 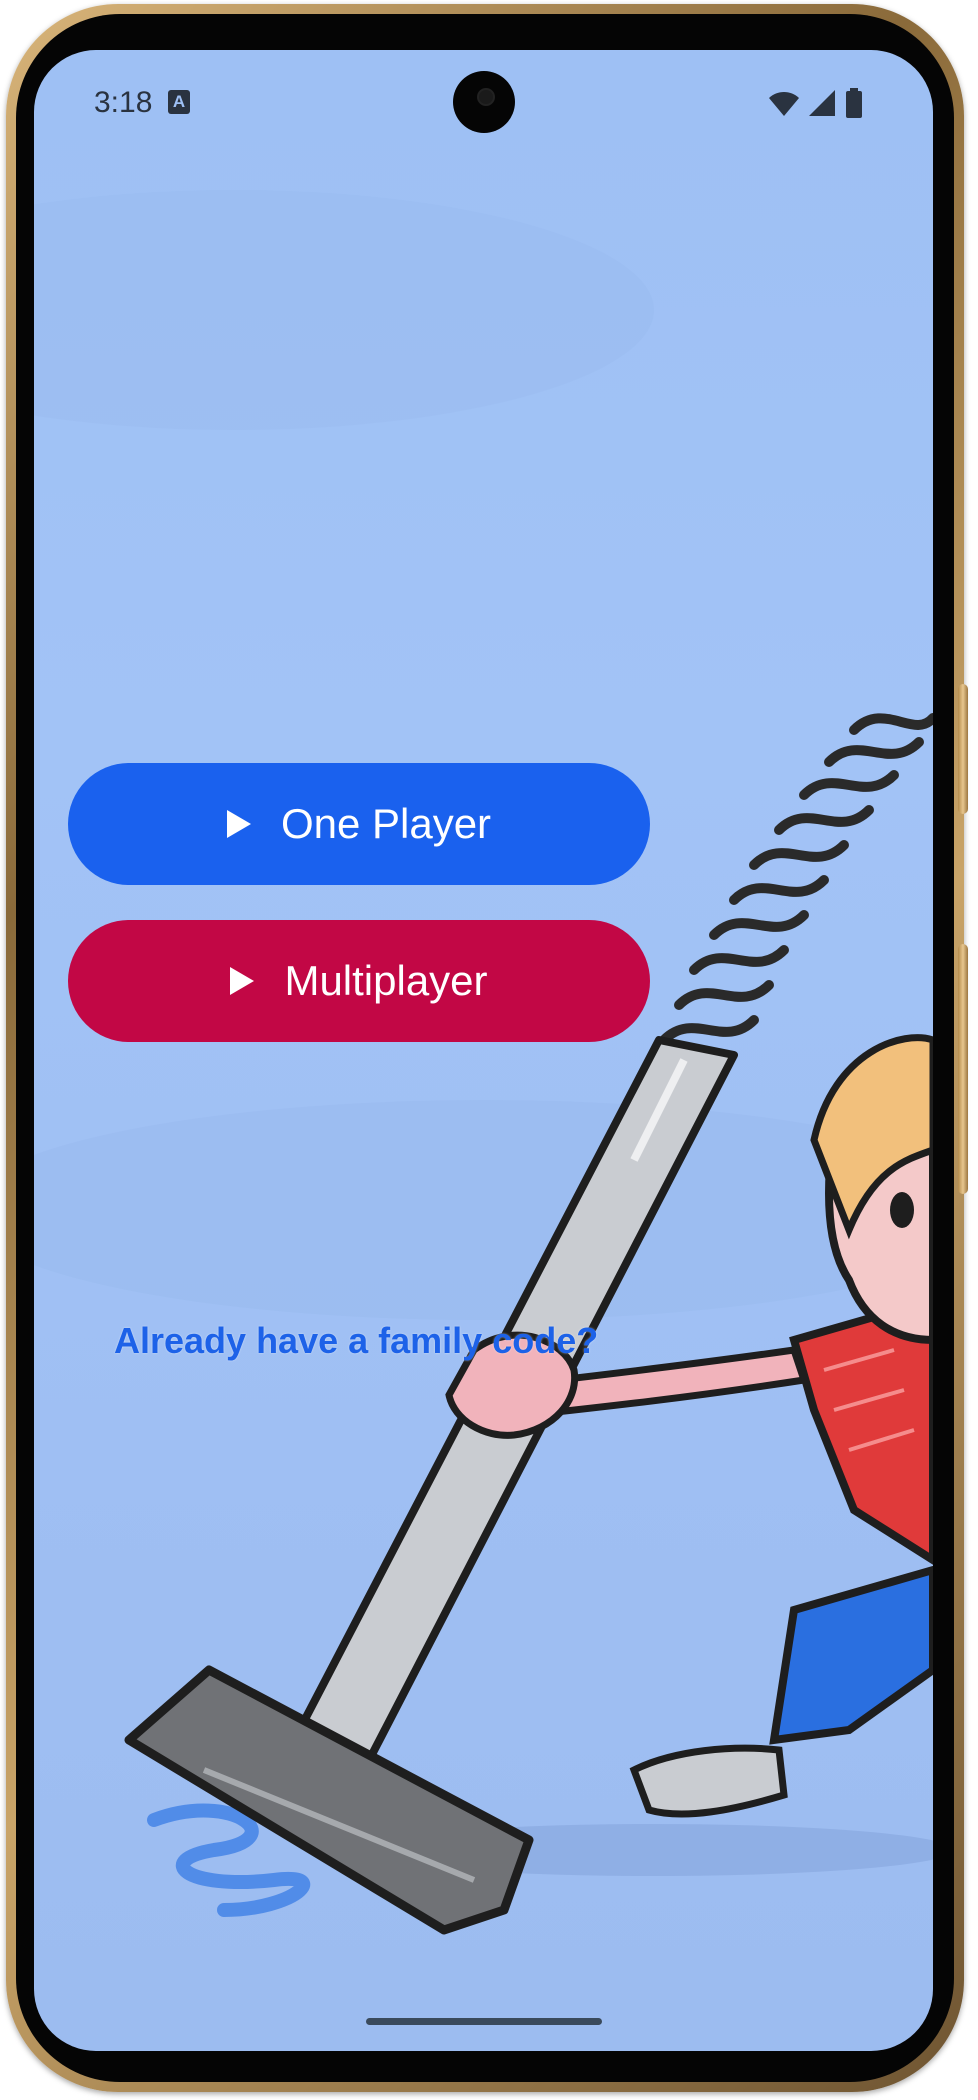 I want to click on multiplayer-button: Multiplayer, so click(x=359, y=981).